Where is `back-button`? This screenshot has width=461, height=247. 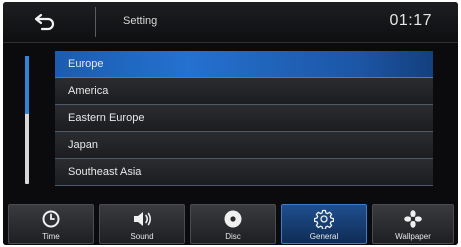 back-button is located at coordinates (49, 22).